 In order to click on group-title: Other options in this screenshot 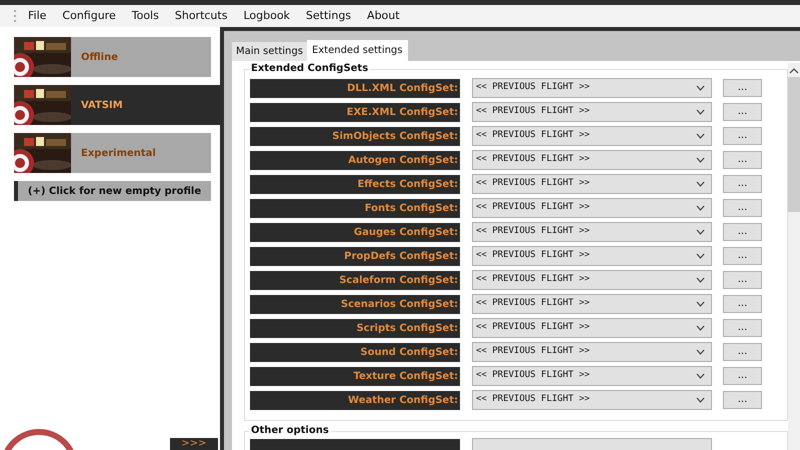, I will do `click(290, 431)`.